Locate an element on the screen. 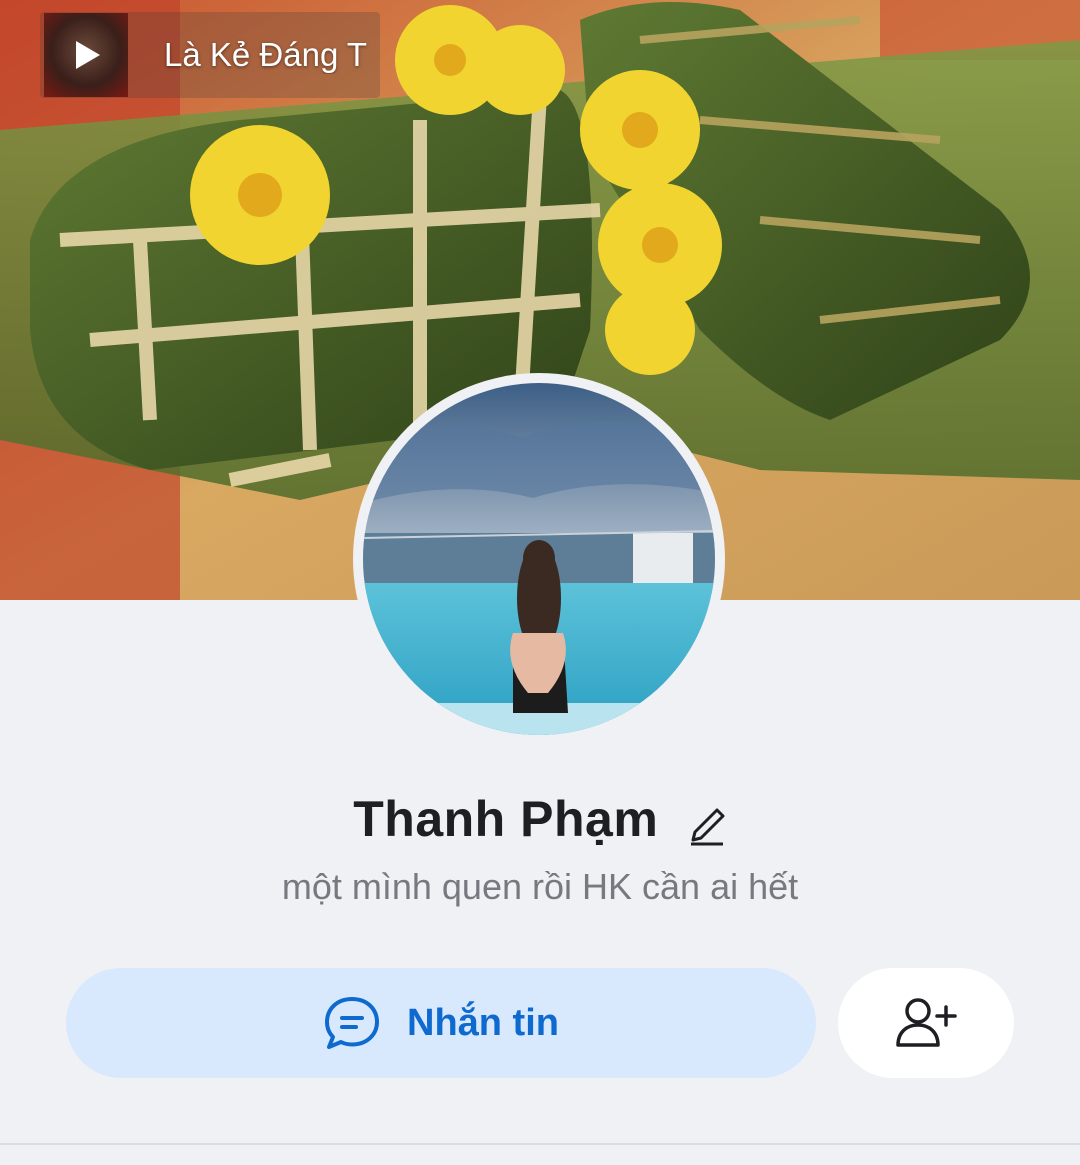 Image resolution: width=1080 pixels, height=1165 pixels. avatar-image is located at coordinates (539, 559).